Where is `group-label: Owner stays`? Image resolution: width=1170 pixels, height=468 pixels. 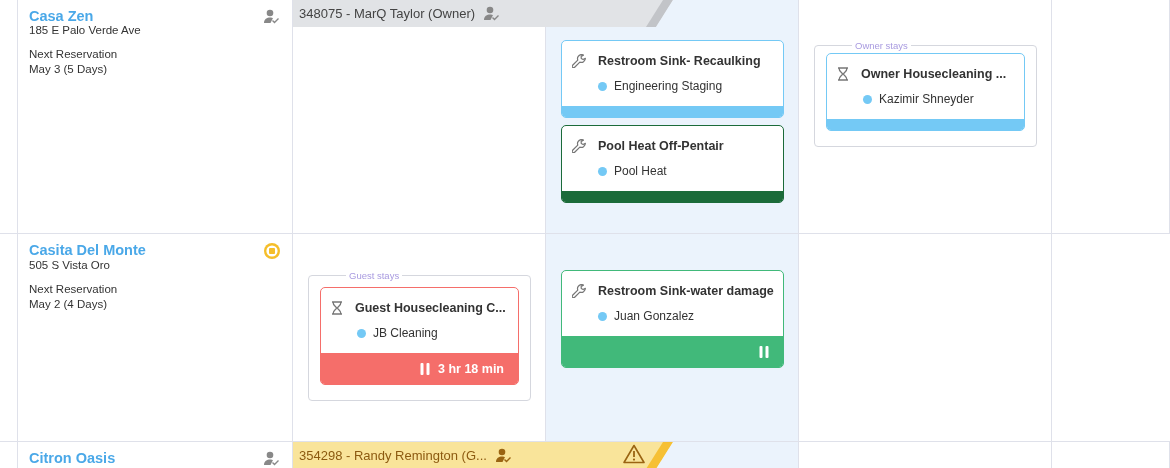 group-label: Owner stays is located at coordinates (881, 45).